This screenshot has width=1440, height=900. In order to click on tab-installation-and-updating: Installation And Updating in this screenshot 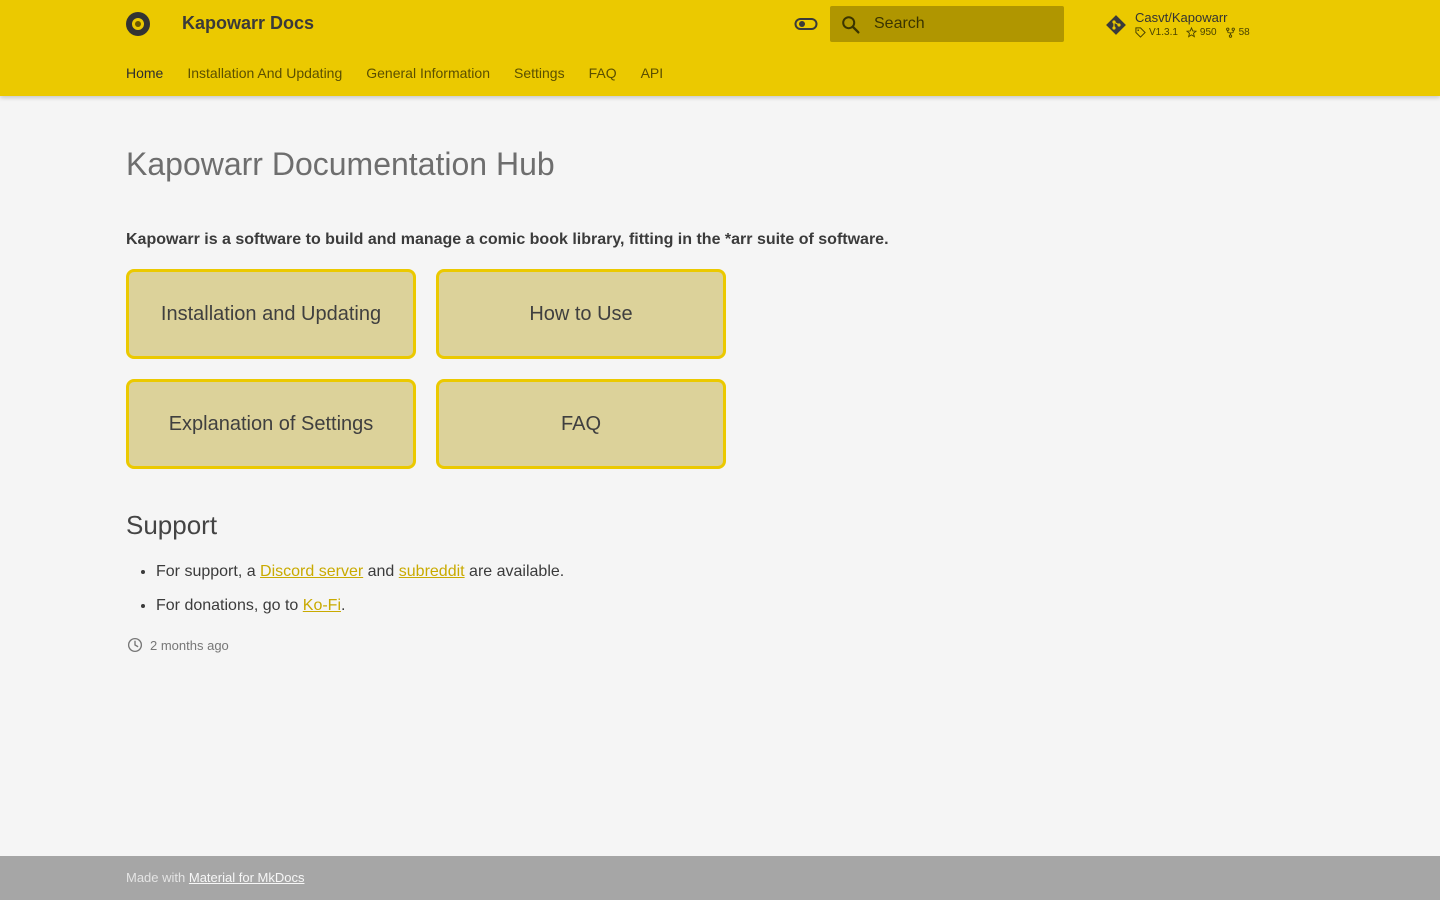, I will do `click(264, 73)`.